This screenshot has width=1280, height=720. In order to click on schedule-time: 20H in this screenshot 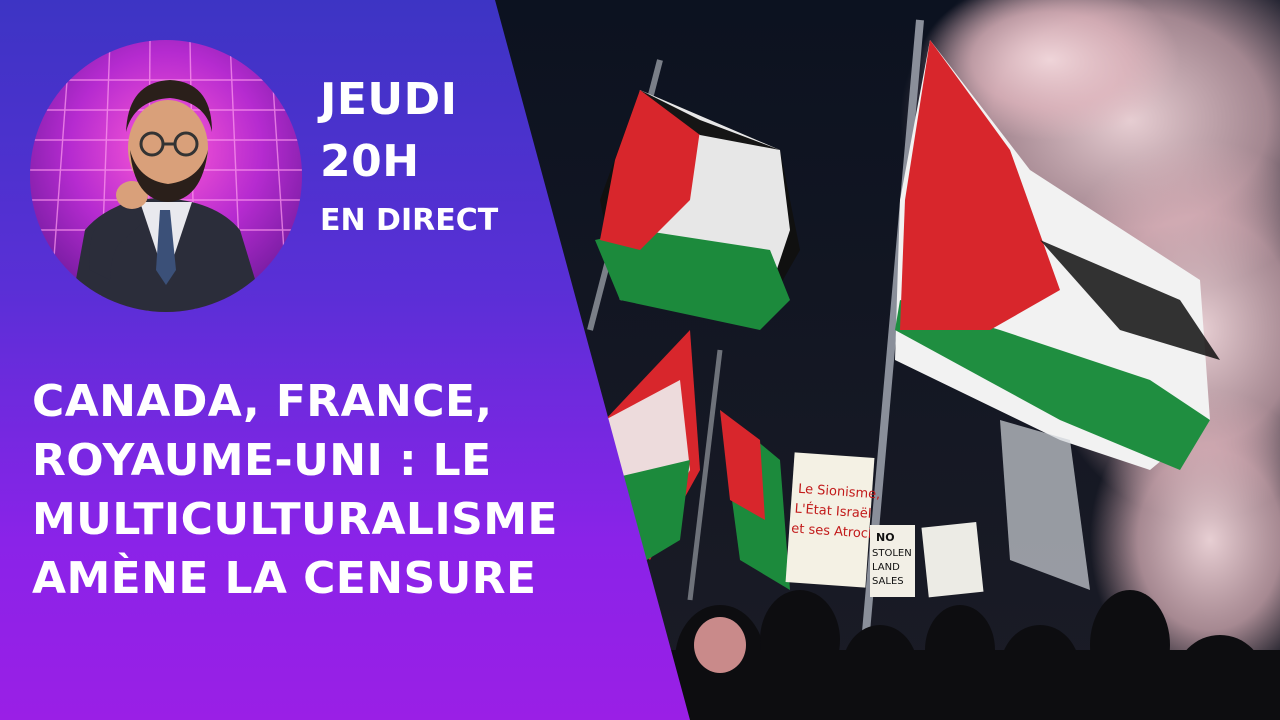, I will do `click(370, 161)`.